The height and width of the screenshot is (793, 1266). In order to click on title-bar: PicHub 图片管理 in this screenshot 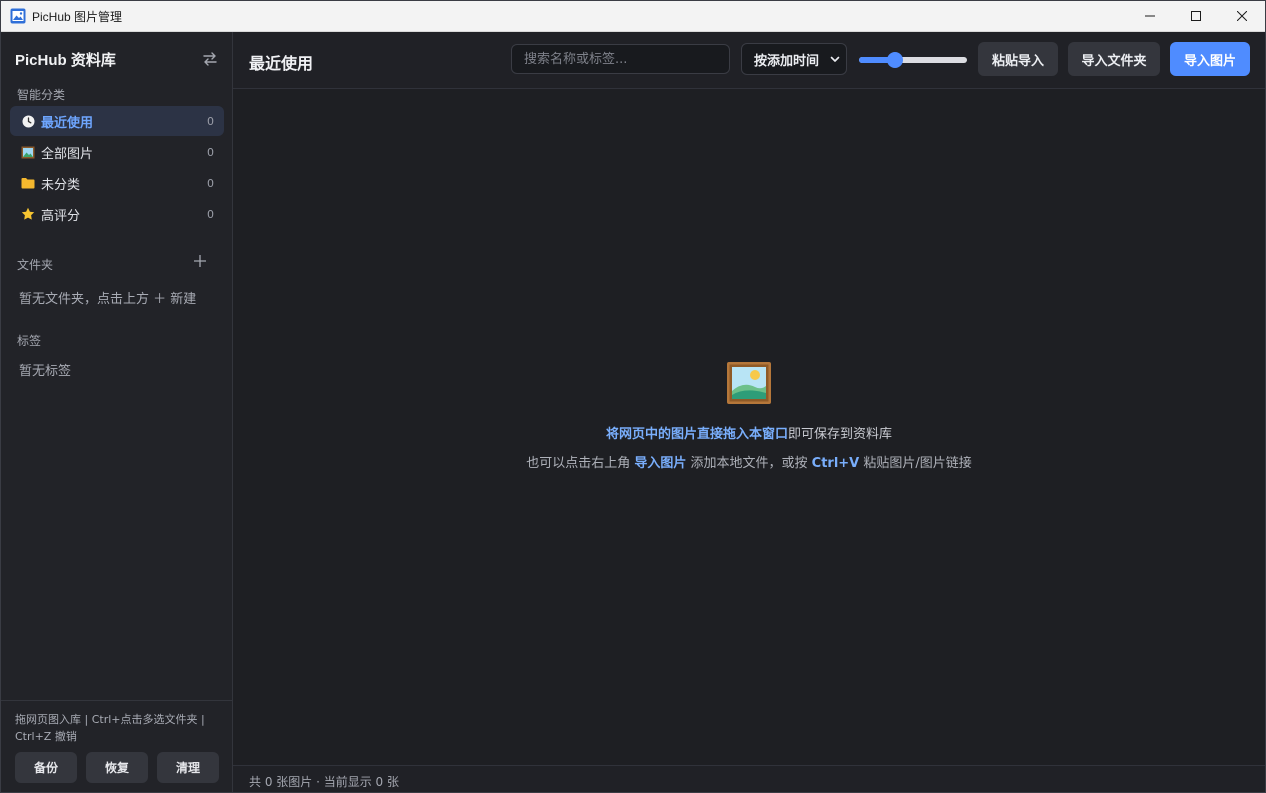, I will do `click(633, 16)`.